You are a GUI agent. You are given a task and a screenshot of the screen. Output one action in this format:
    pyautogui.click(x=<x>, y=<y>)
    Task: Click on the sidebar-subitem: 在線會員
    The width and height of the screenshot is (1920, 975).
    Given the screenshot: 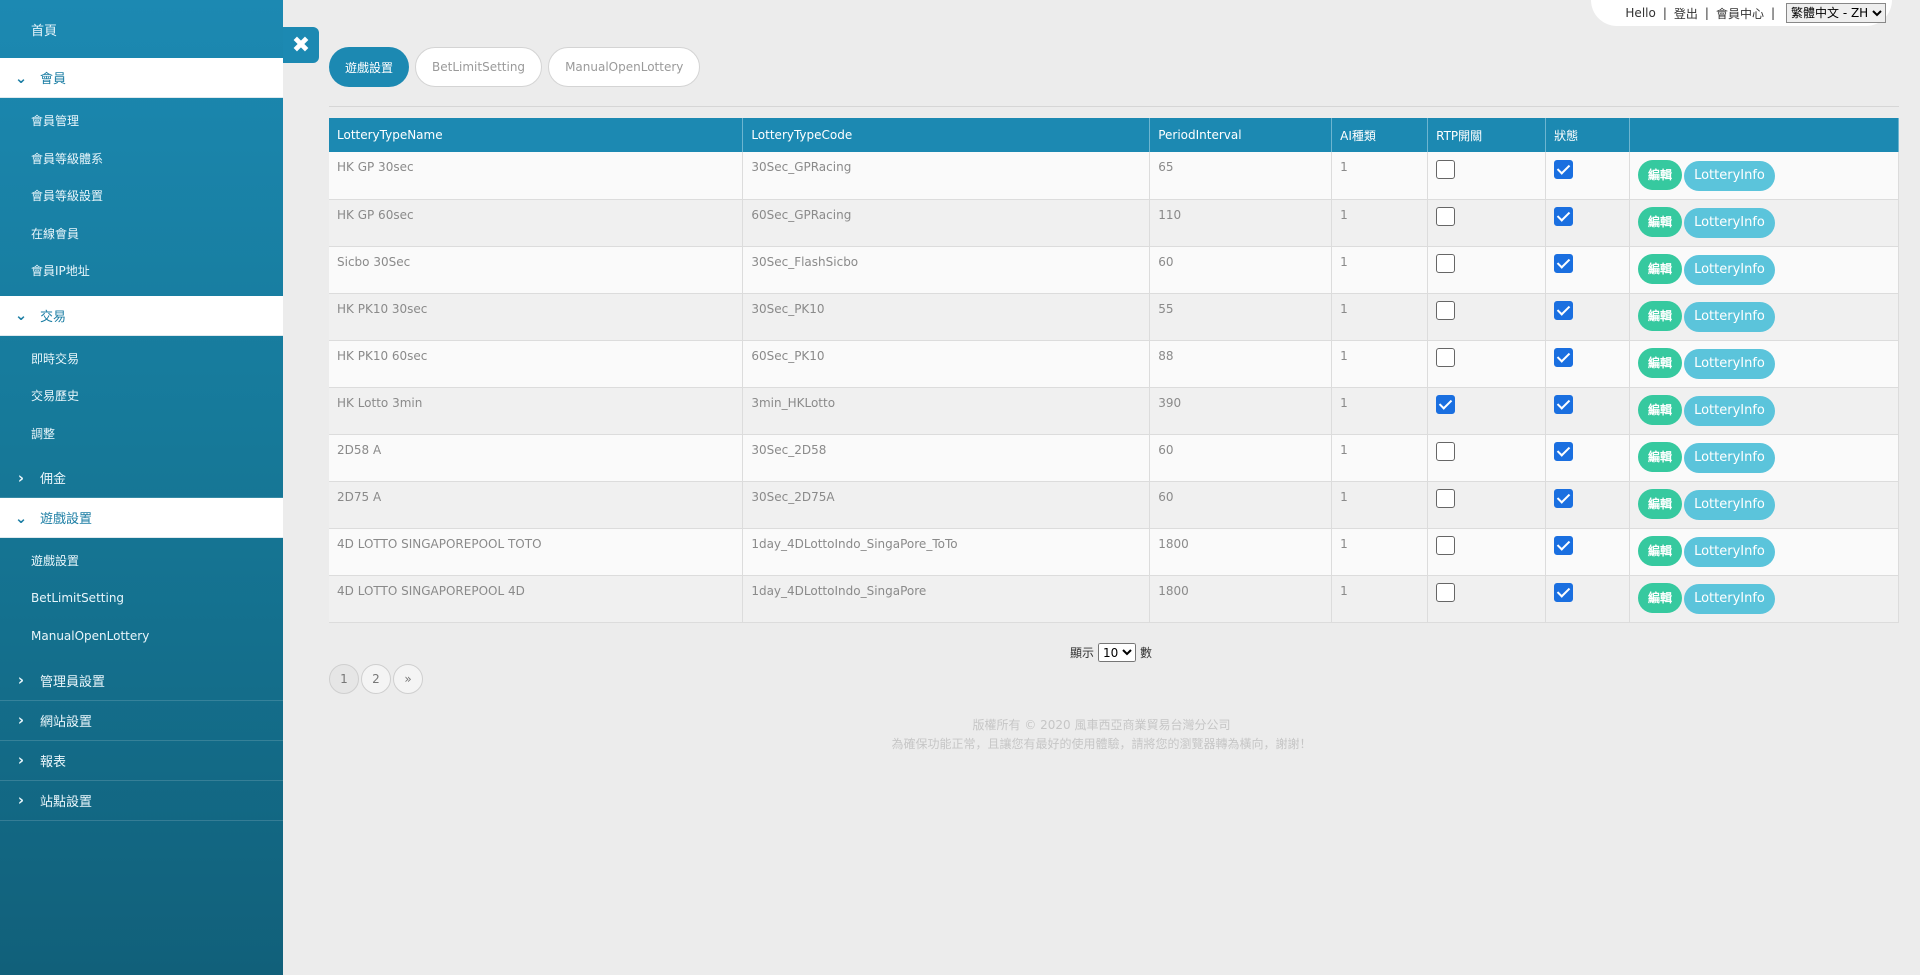 What is the action you would take?
    pyautogui.click(x=141, y=234)
    